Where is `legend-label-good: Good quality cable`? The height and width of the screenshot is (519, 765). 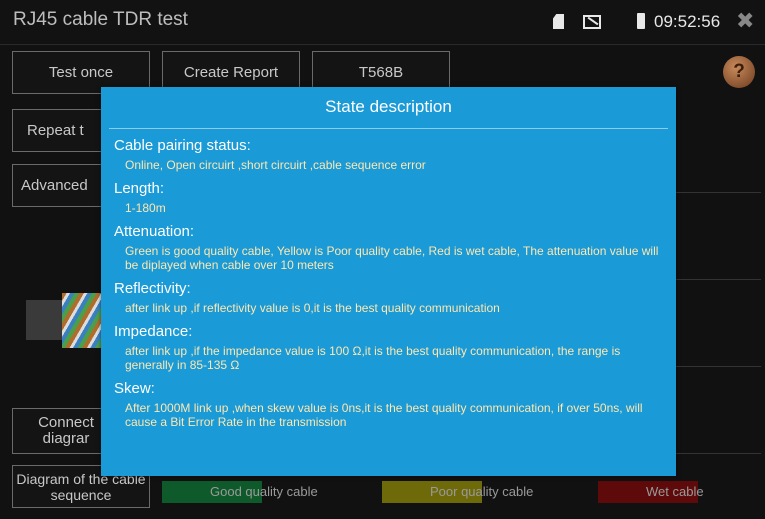
legend-label-good: Good quality cable is located at coordinates (264, 491).